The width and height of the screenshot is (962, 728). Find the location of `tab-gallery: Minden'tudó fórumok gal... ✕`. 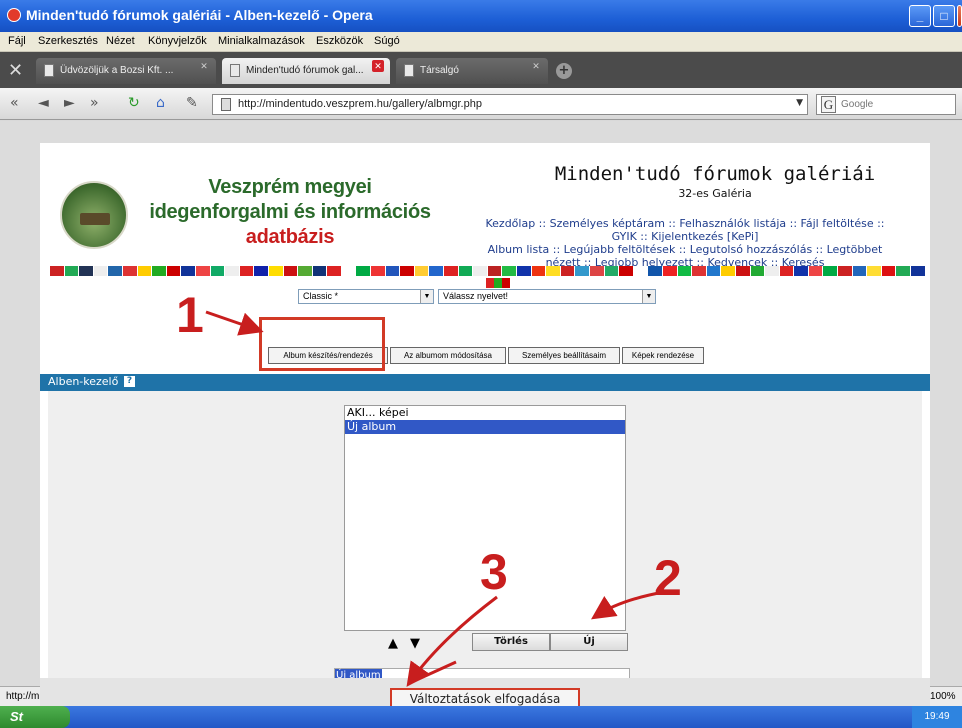

tab-gallery: Minden'tudó fórumok gal... ✕ is located at coordinates (306, 71).